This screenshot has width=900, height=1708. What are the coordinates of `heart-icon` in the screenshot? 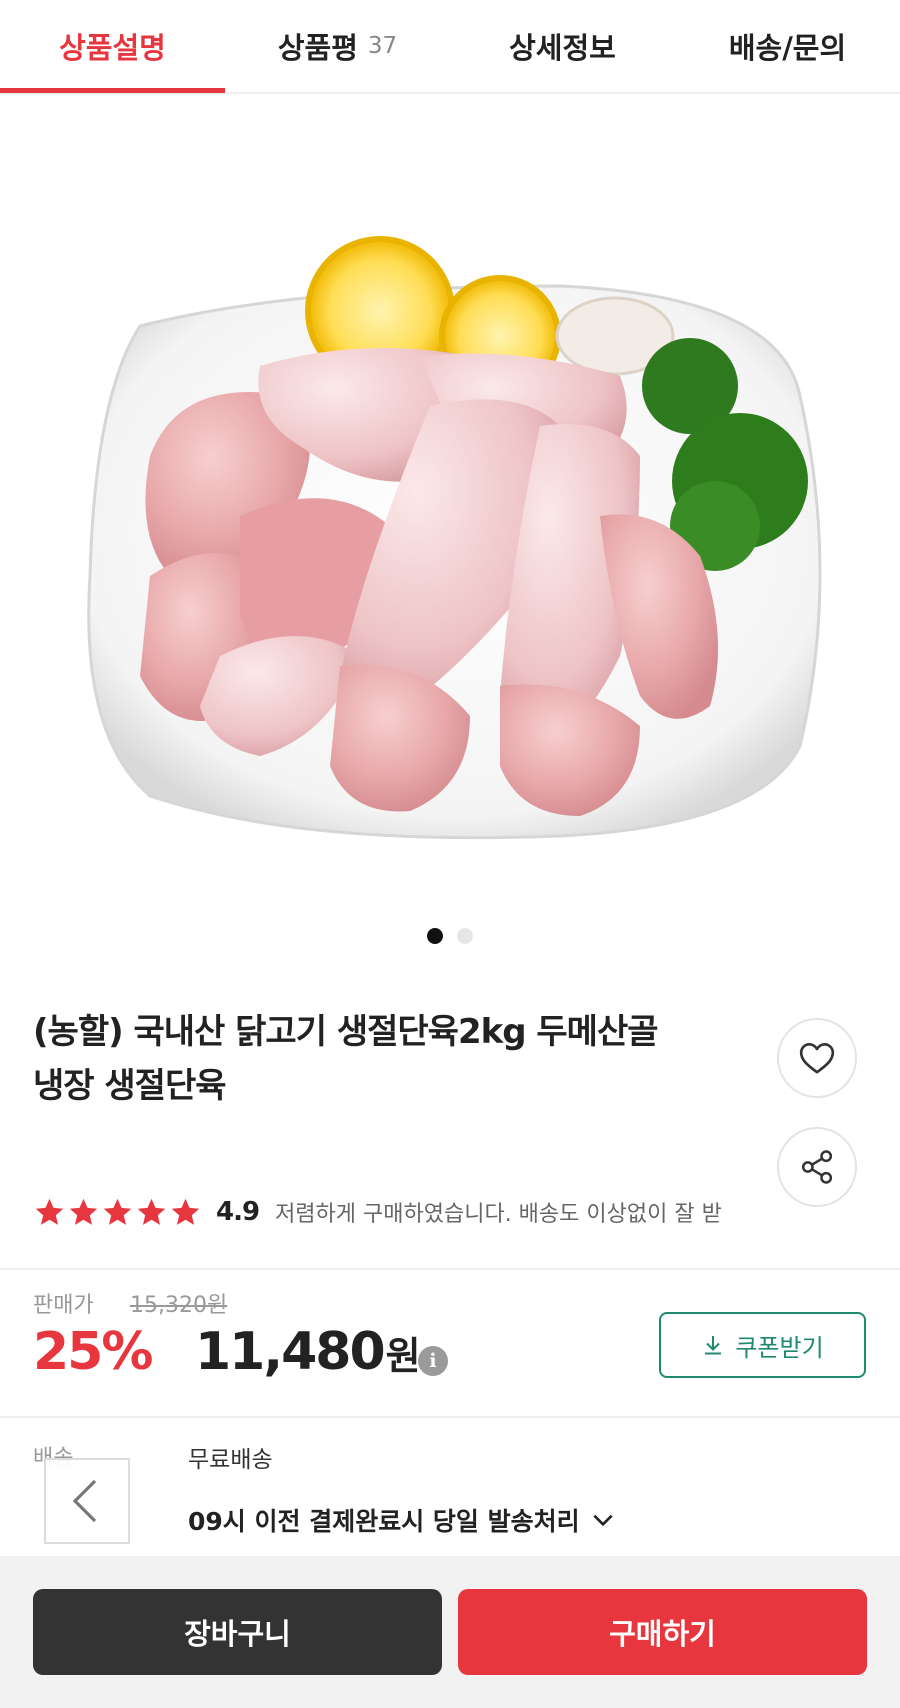 It's located at (817, 1058).